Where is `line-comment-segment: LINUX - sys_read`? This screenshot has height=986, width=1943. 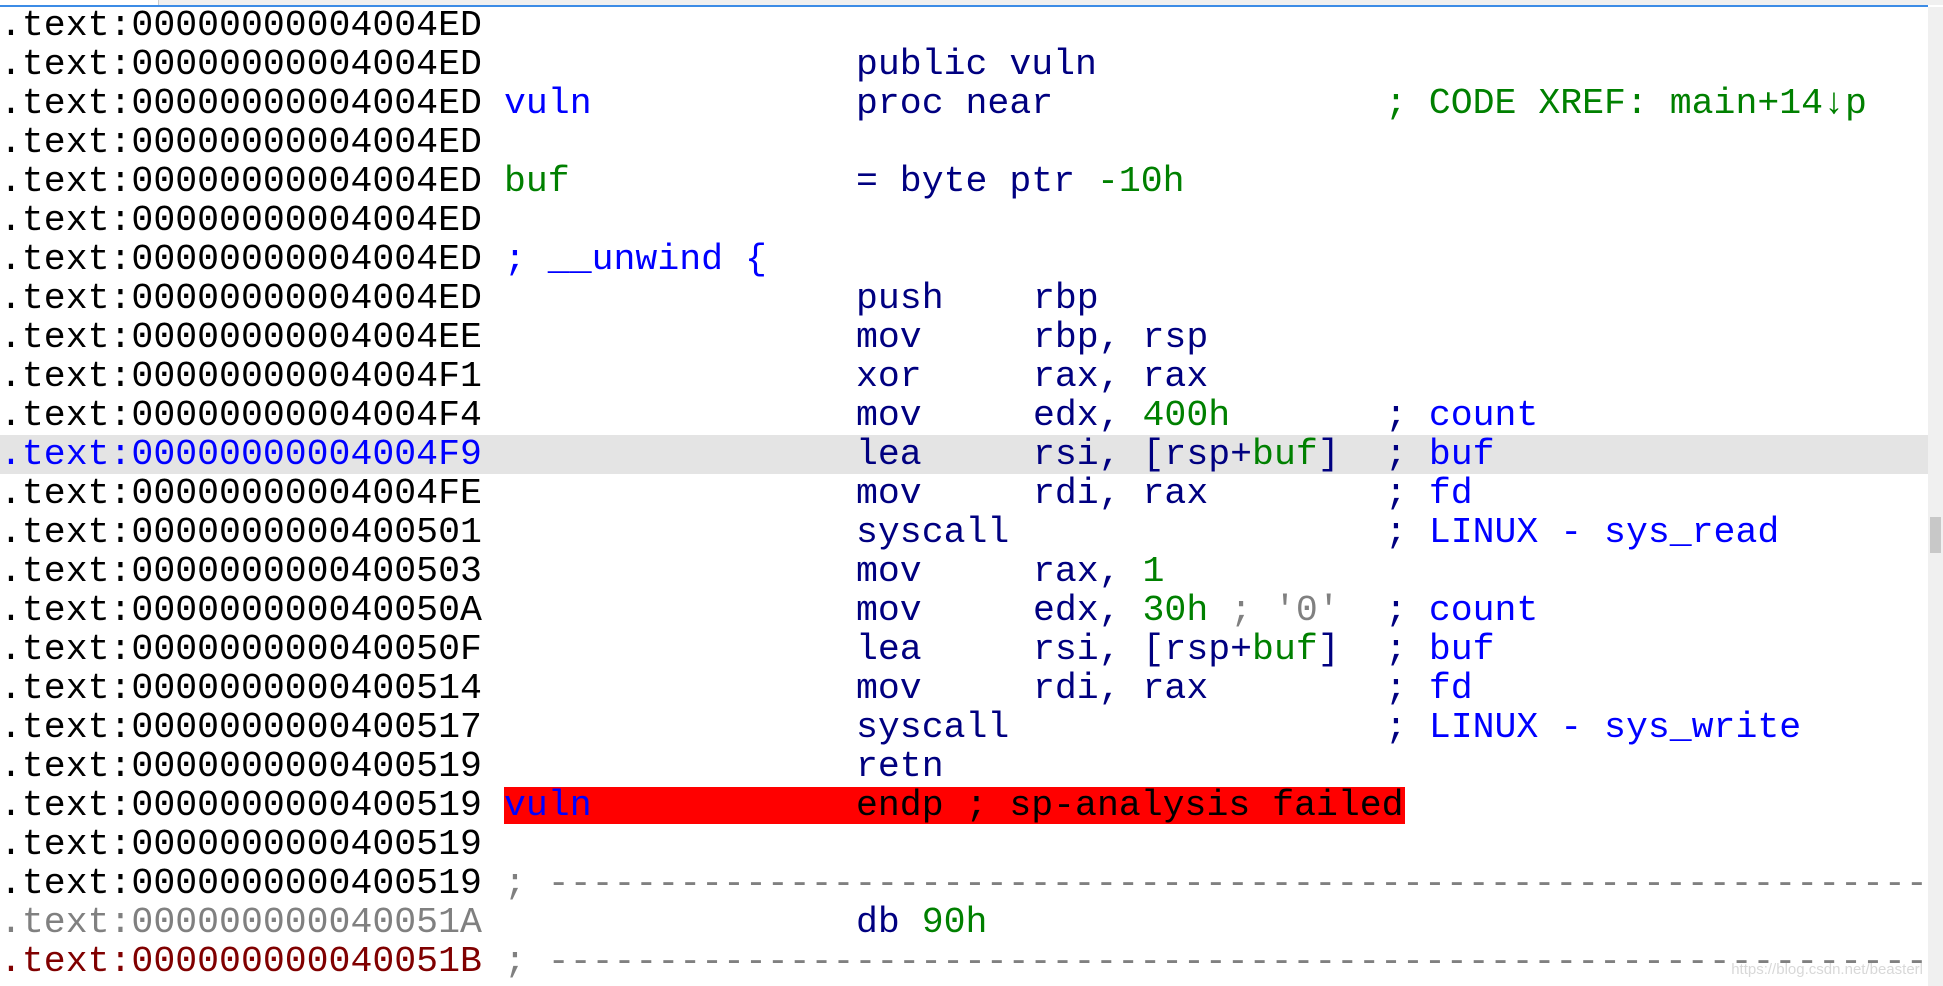 line-comment-segment: LINUX - sys_read is located at coordinates (1604, 532).